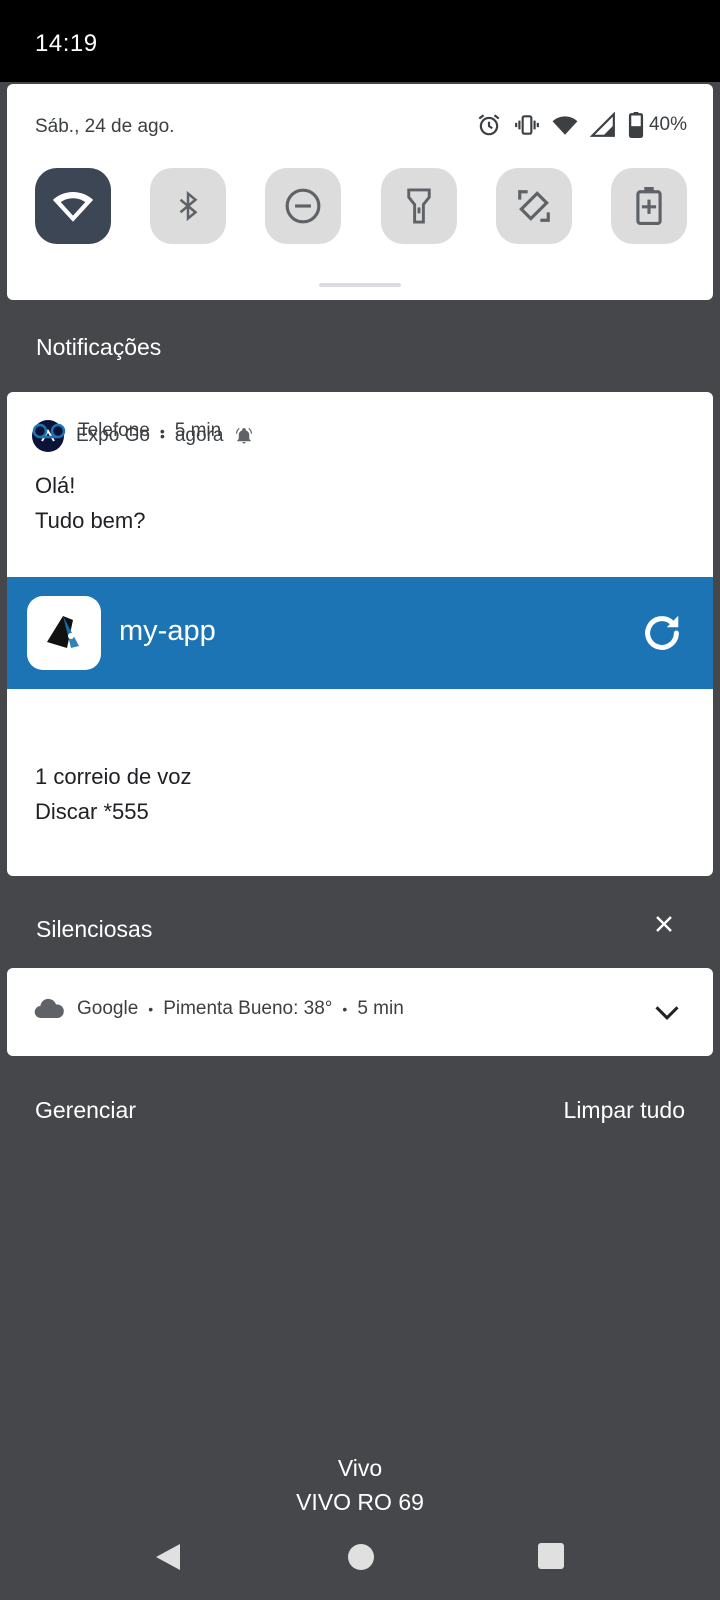 Image resolution: width=720 pixels, height=1600 pixels. Describe the element at coordinates (551, 1556) in the screenshot. I see `recent-apps-icon` at that location.